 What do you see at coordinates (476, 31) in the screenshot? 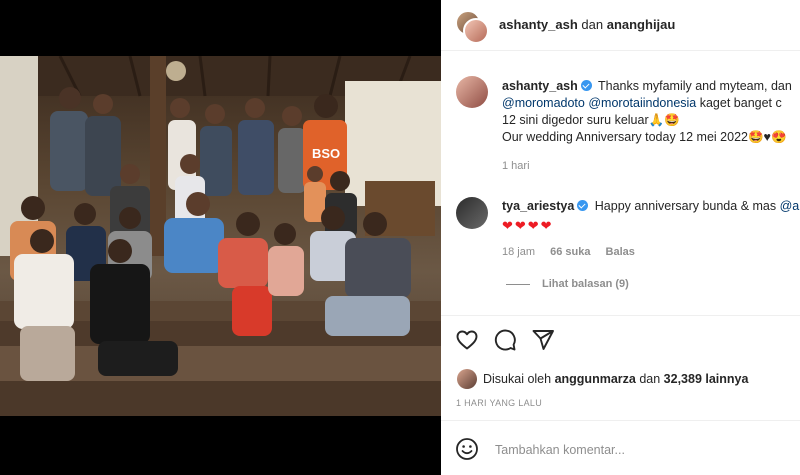
I see `avatar` at bounding box center [476, 31].